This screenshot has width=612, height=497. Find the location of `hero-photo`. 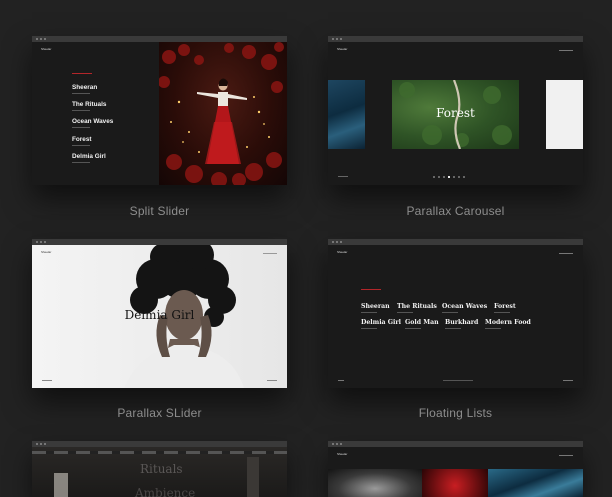

hero-photo is located at coordinates (223, 113).